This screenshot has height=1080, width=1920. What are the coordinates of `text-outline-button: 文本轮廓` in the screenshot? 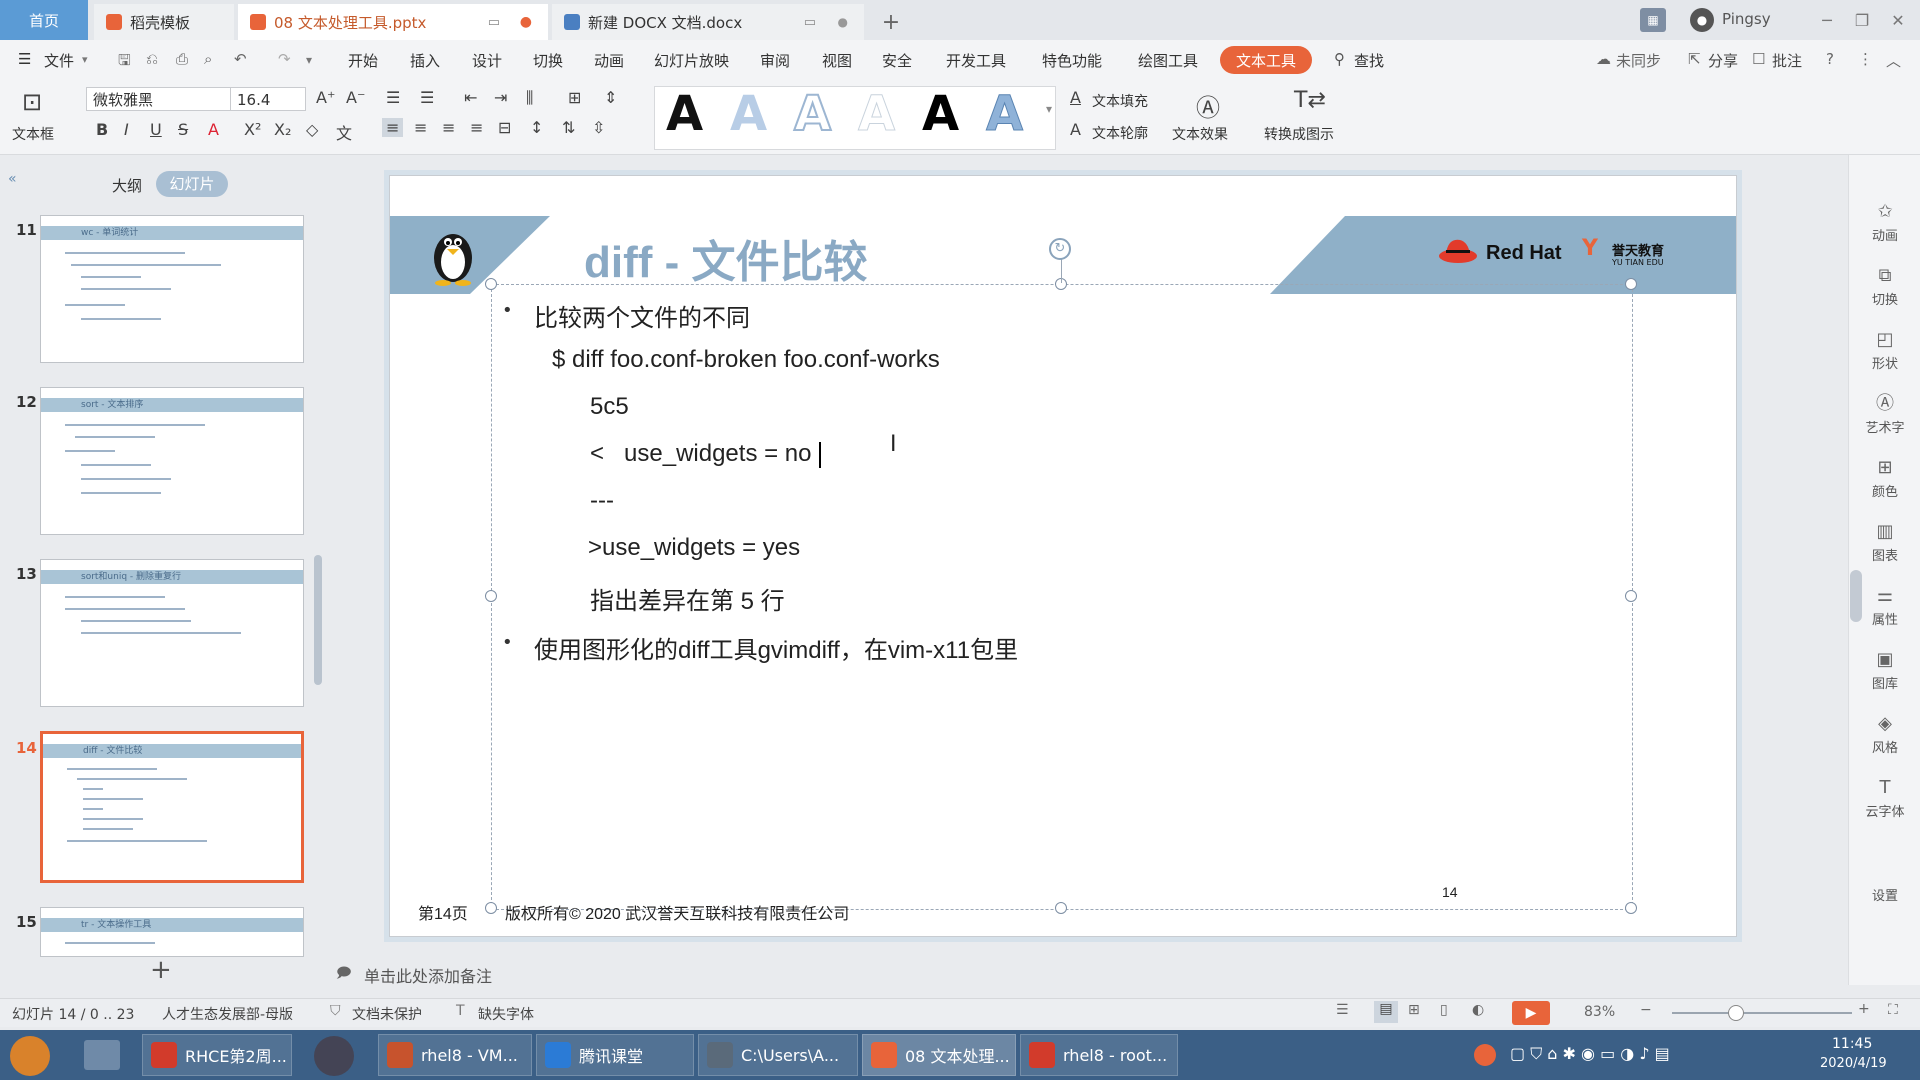 It's located at (1120, 133).